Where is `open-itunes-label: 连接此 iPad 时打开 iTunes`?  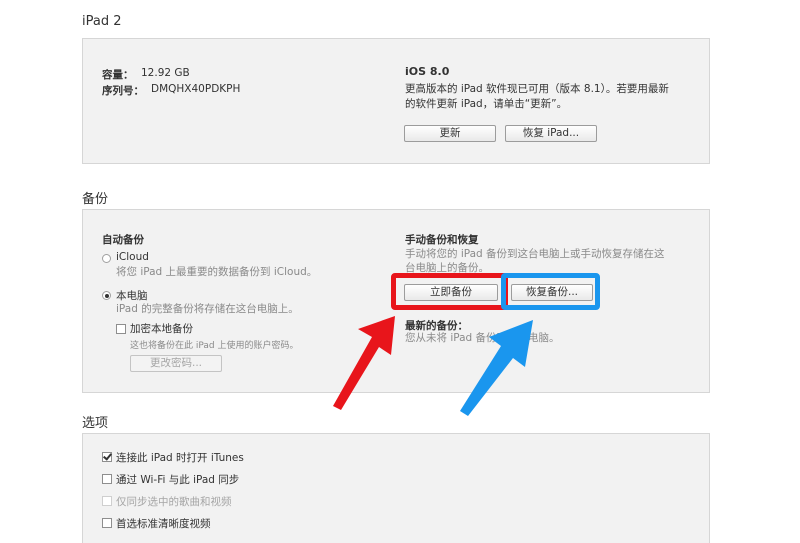
open-itunes-label: 连接此 iPad 时打开 iTunes is located at coordinates (180, 457).